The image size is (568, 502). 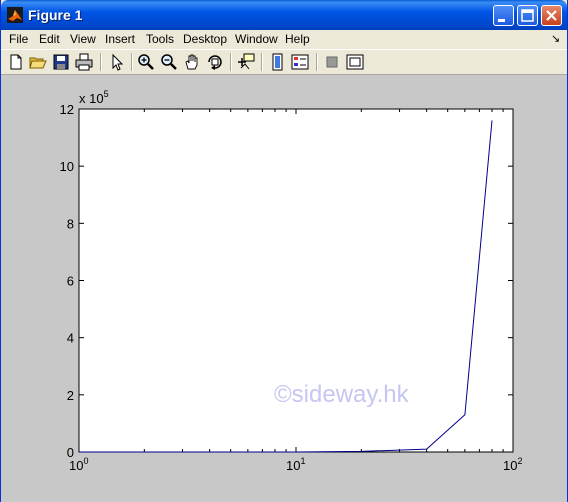 I want to click on minimize-icon, so click(x=501, y=20).